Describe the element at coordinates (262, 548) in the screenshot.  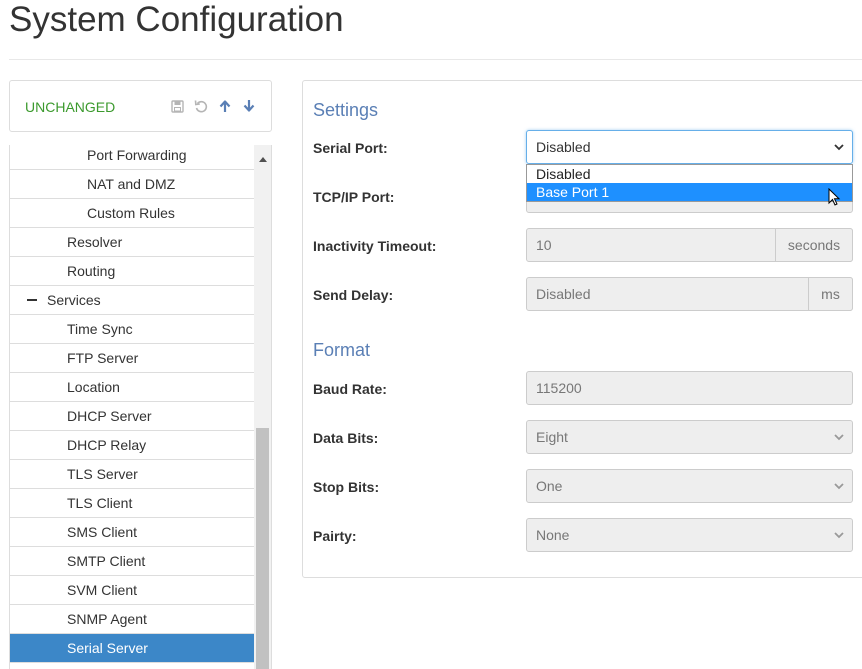
I see `nav-scrollbar-thumb` at that location.